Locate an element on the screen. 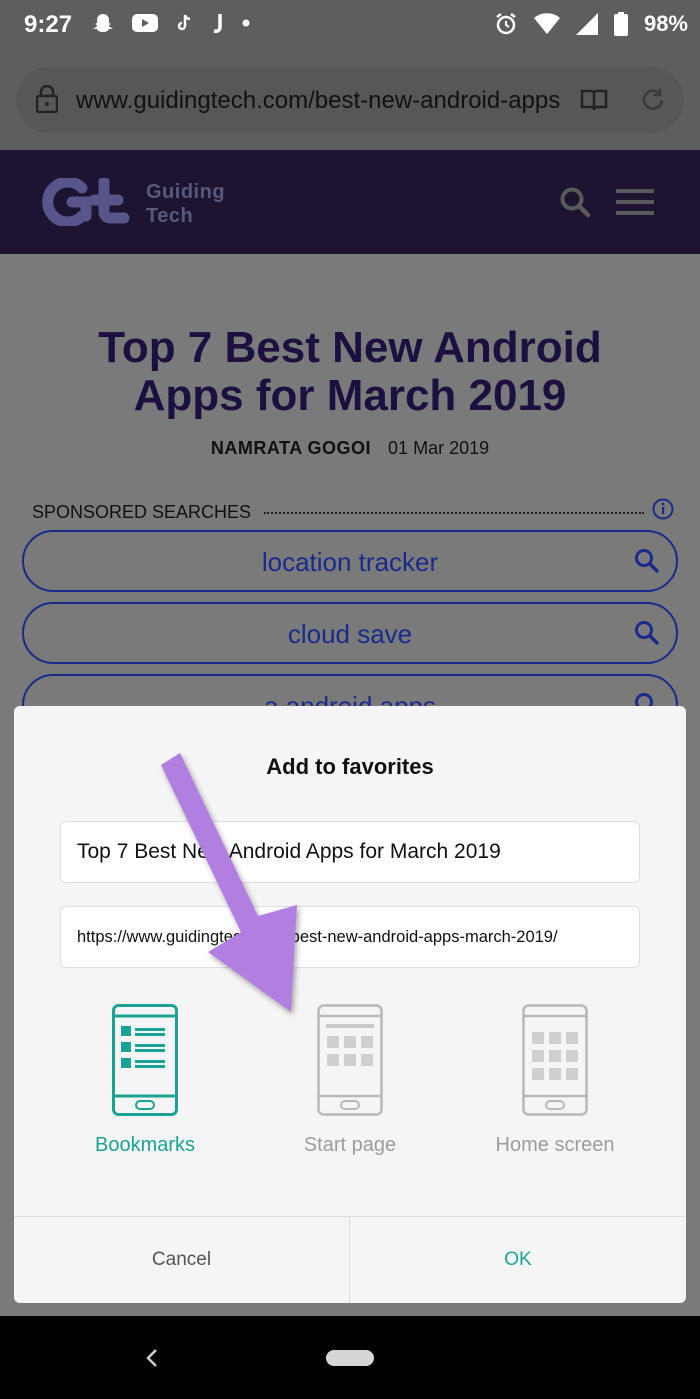 This screenshot has height=1399, width=700. ok-button: OK is located at coordinates (518, 1259).